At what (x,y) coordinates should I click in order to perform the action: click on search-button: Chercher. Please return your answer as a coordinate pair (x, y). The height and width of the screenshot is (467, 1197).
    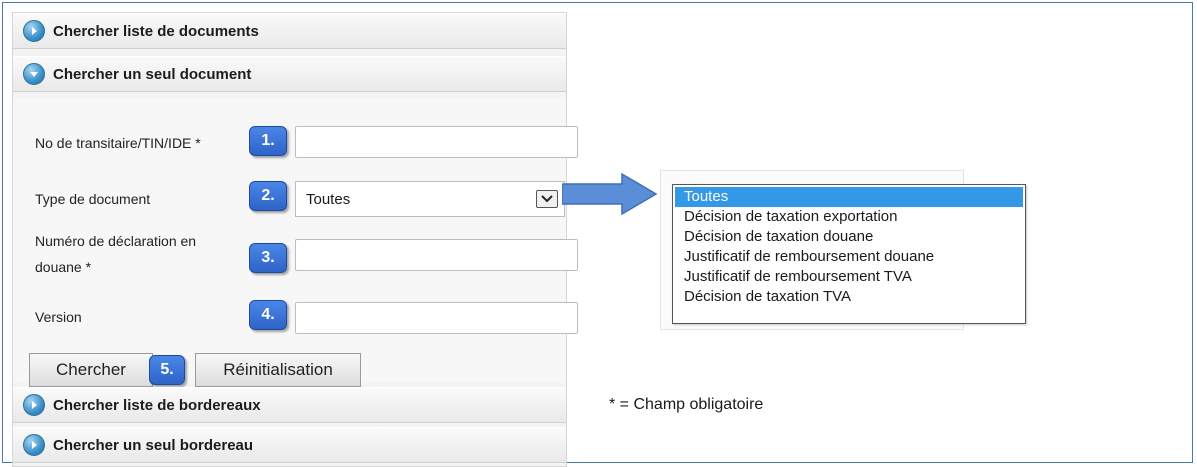
    Looking at the image, I should click on (91, 370).